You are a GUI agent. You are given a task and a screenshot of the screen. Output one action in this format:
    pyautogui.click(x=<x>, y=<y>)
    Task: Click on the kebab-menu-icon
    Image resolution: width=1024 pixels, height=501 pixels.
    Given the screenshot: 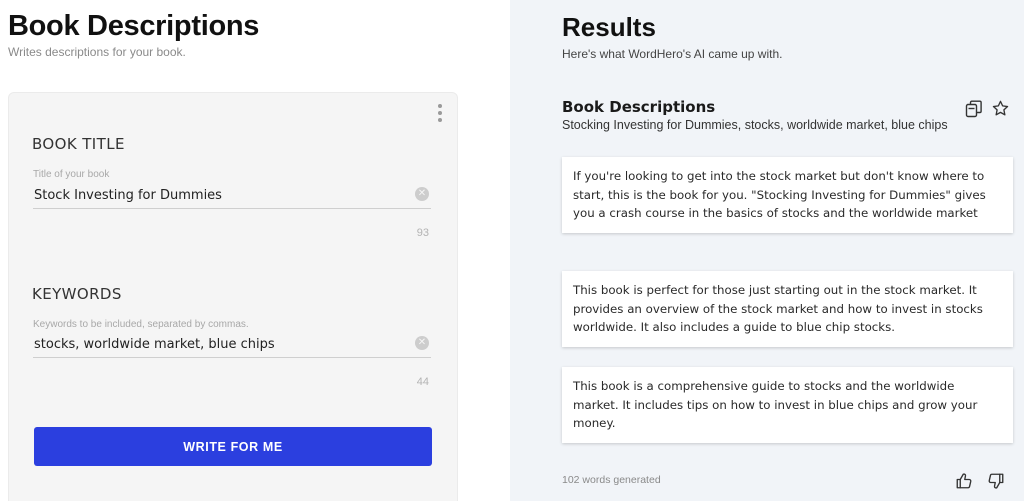 What is the action you would take?
    pyautogui.click(x=440, y=113)
    